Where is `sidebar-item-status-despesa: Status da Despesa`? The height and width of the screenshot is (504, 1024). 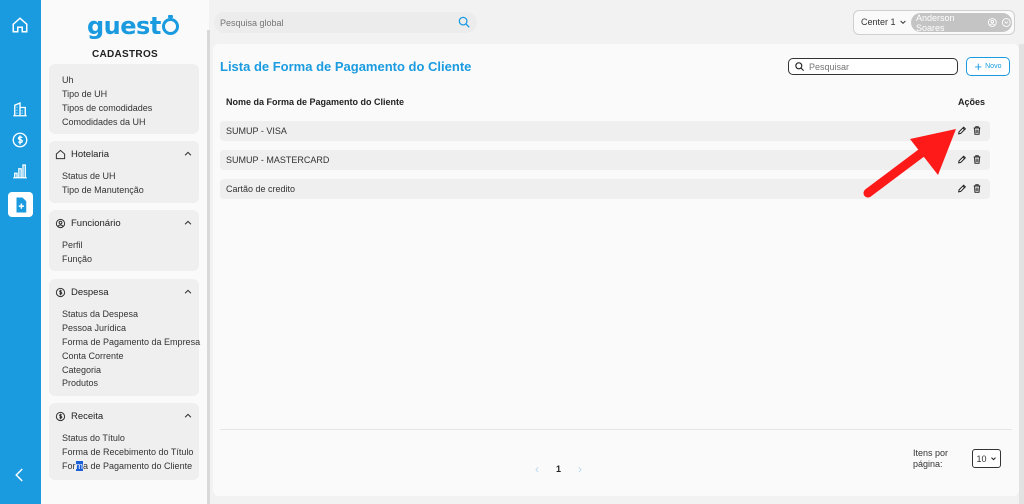 sidebar-item-status-despesa: Status da Despesa is located at coordinates (131, 315).